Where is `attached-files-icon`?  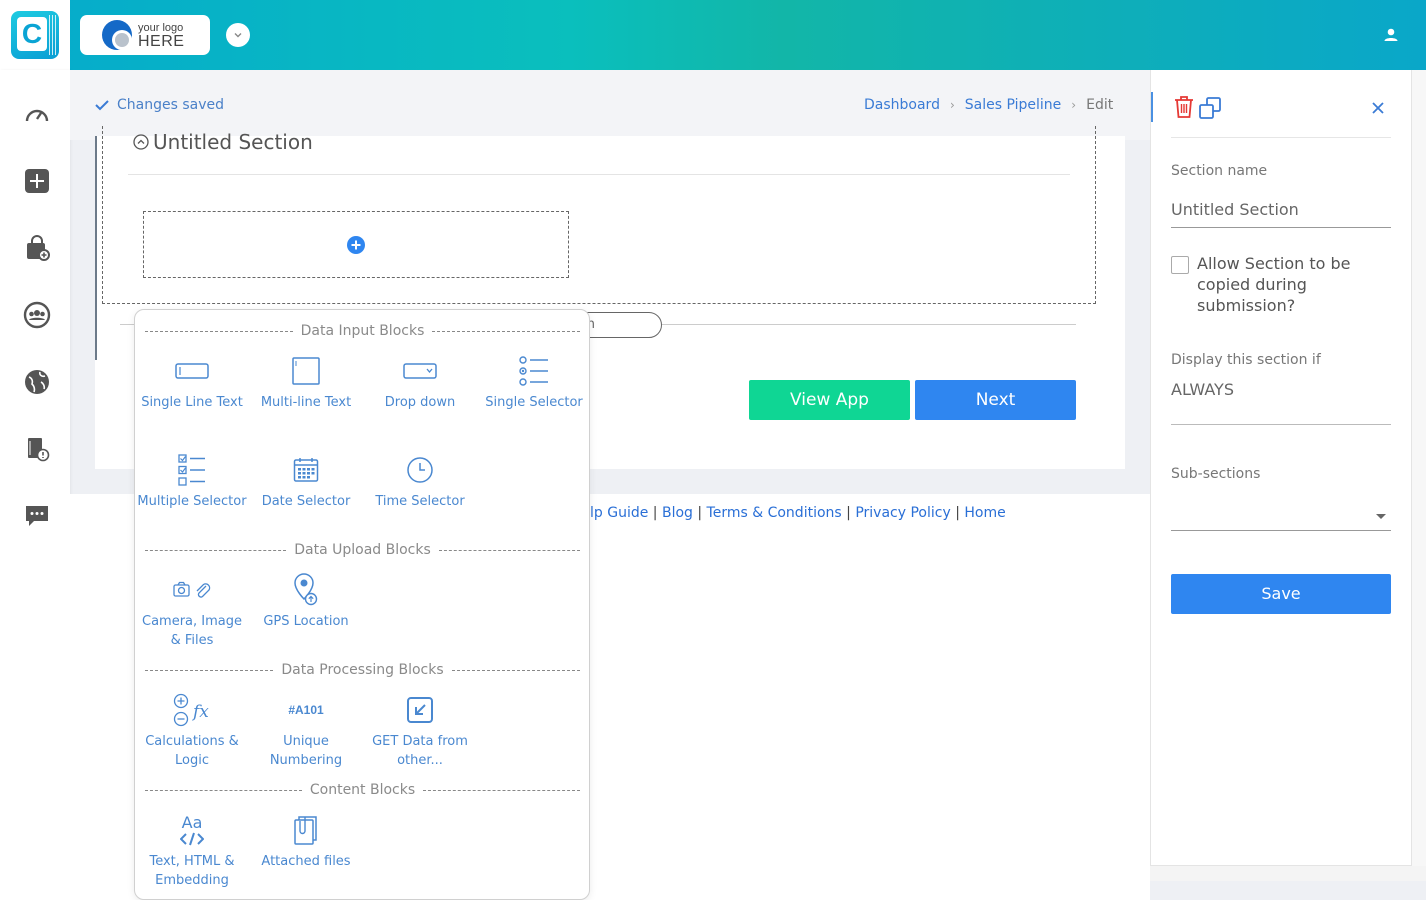 attached-files-icon is located at coordinates (305, 830).